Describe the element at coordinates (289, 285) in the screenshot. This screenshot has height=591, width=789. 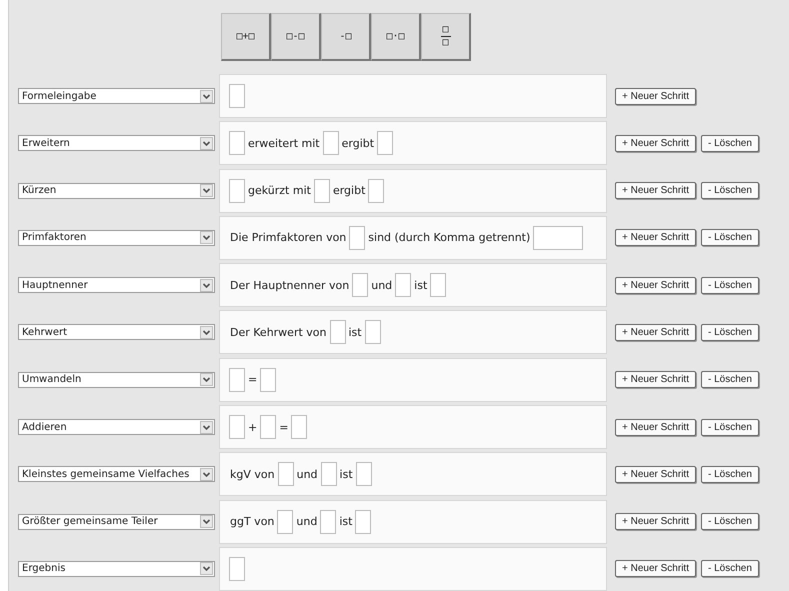
I see `step-text: Der Hauptnenner von` at that location.